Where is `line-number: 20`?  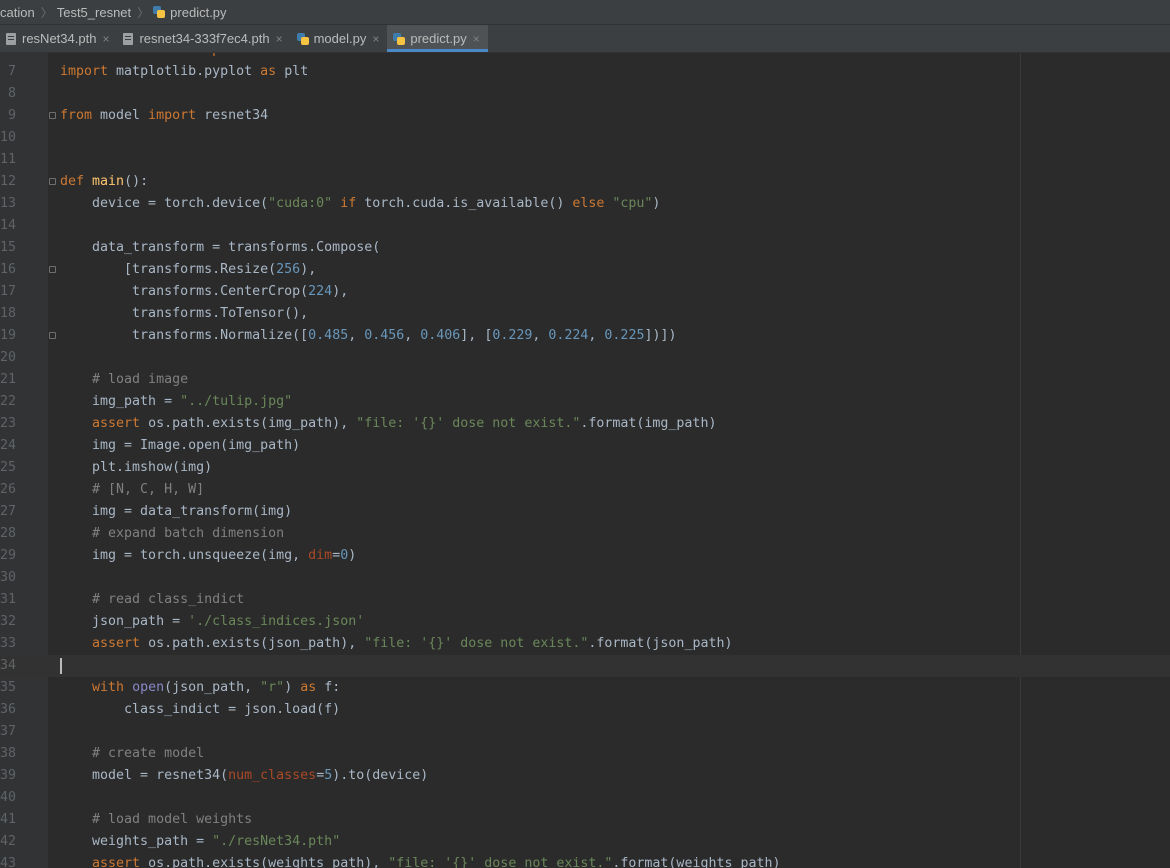
line-number: 20 is located at coordinates (8, 357).